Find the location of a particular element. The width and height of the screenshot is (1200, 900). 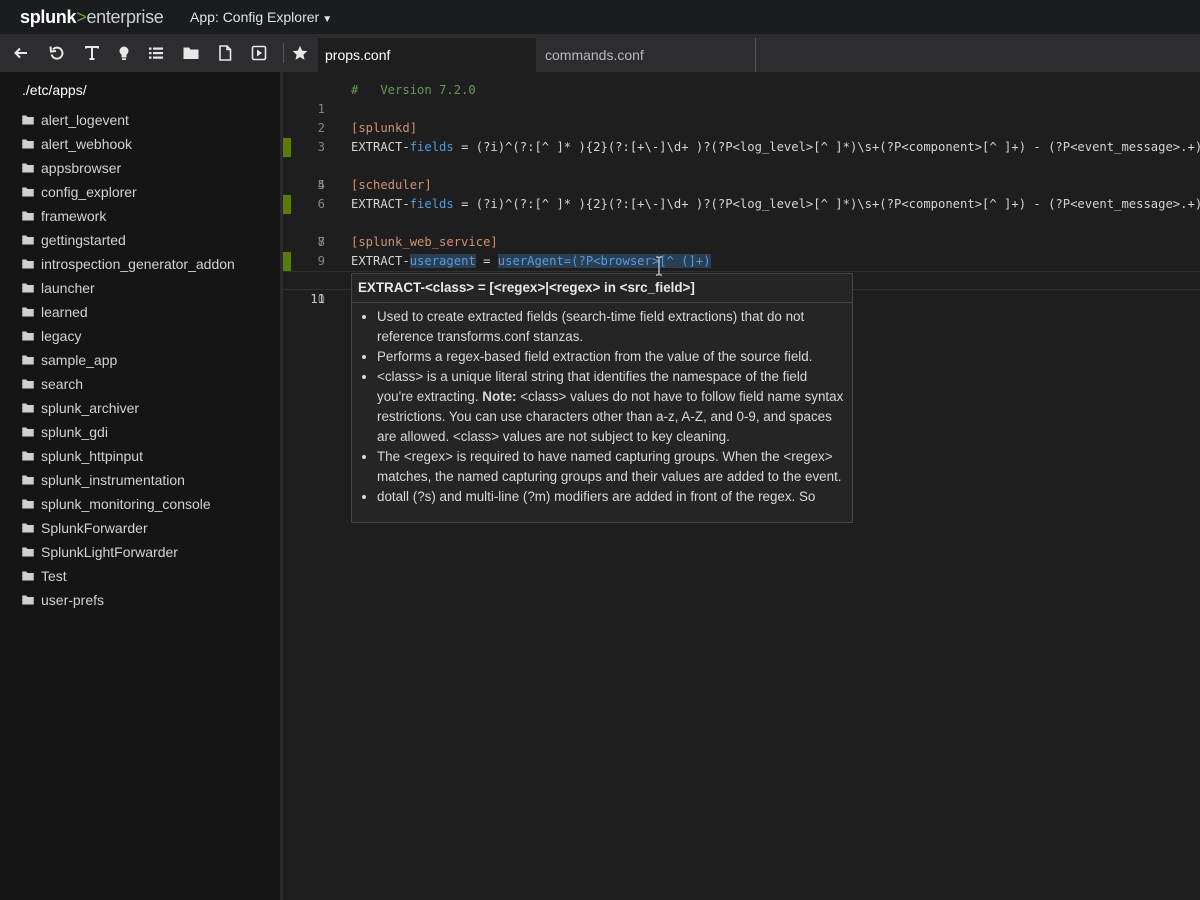

sidebar-item-splunk-monitoring-console: splunk_monitoring_console is located at coordinates (128, 504).